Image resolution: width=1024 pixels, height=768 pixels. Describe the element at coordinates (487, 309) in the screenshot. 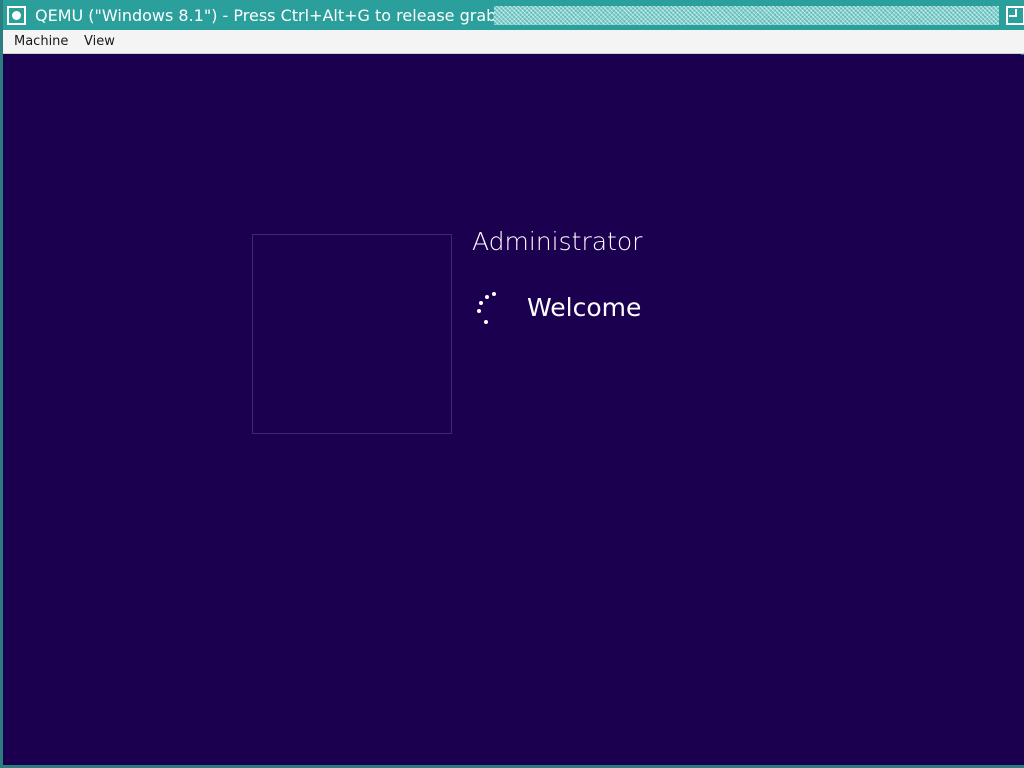

I see `loading-spinner-icon` at that location.